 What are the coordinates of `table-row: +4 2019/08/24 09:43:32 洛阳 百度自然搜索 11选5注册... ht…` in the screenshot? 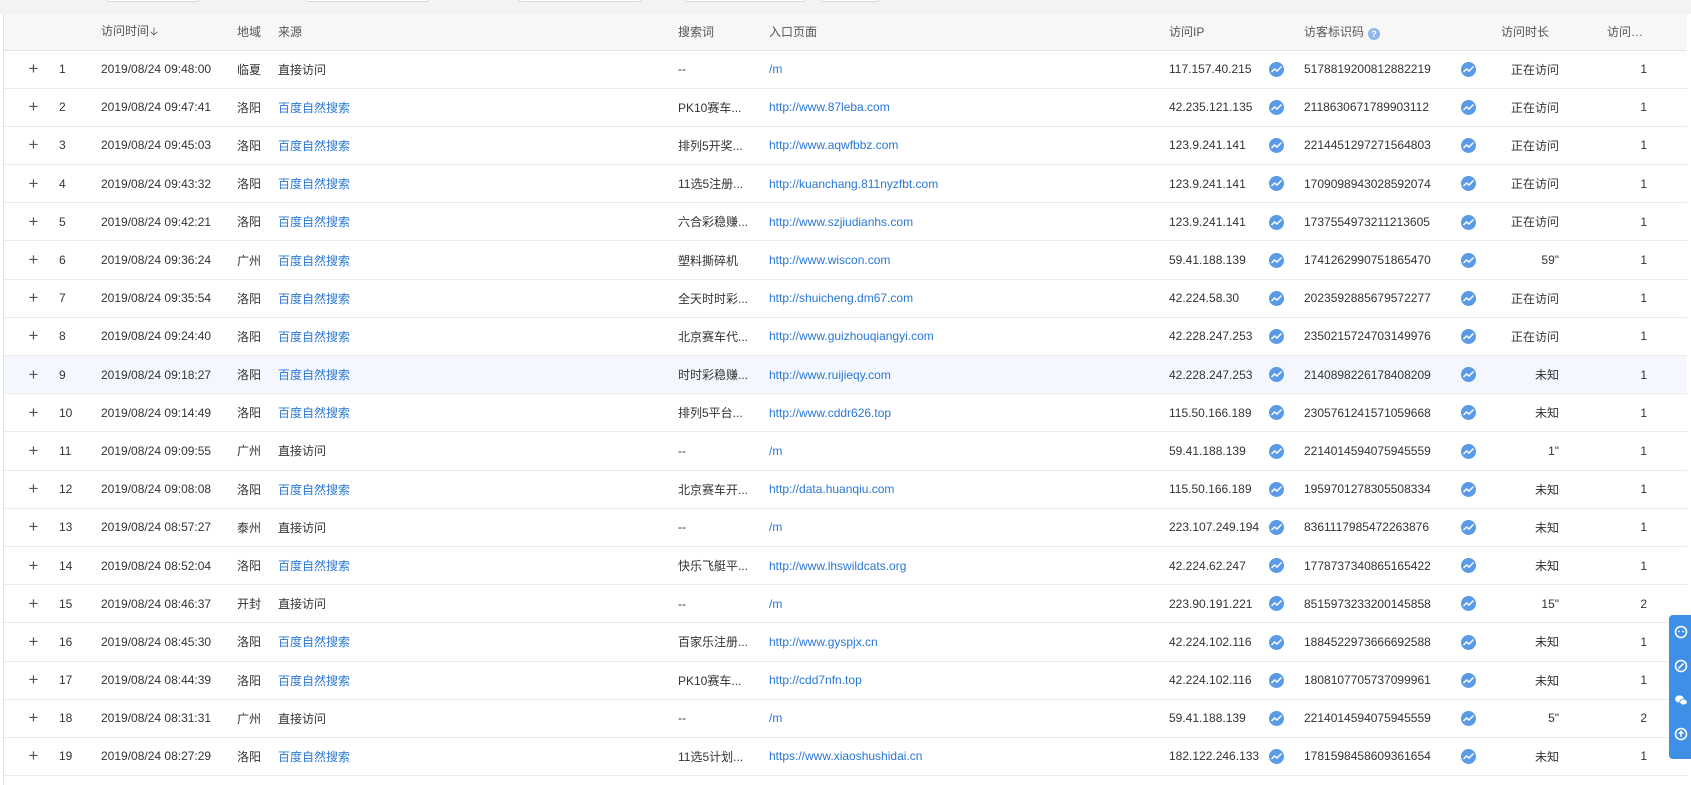 It's located at (845, 184).